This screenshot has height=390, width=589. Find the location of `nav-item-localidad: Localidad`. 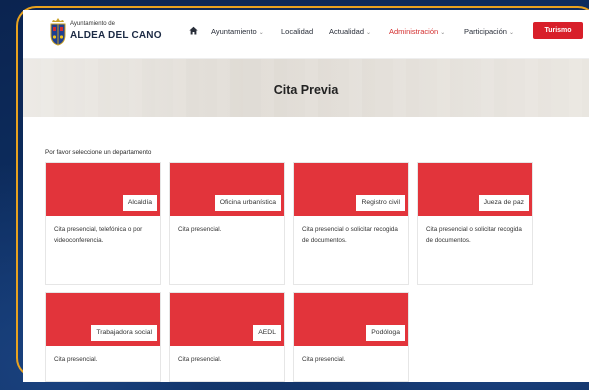

nav-item-localidad: Localidad is located at coordinates (297, 31).